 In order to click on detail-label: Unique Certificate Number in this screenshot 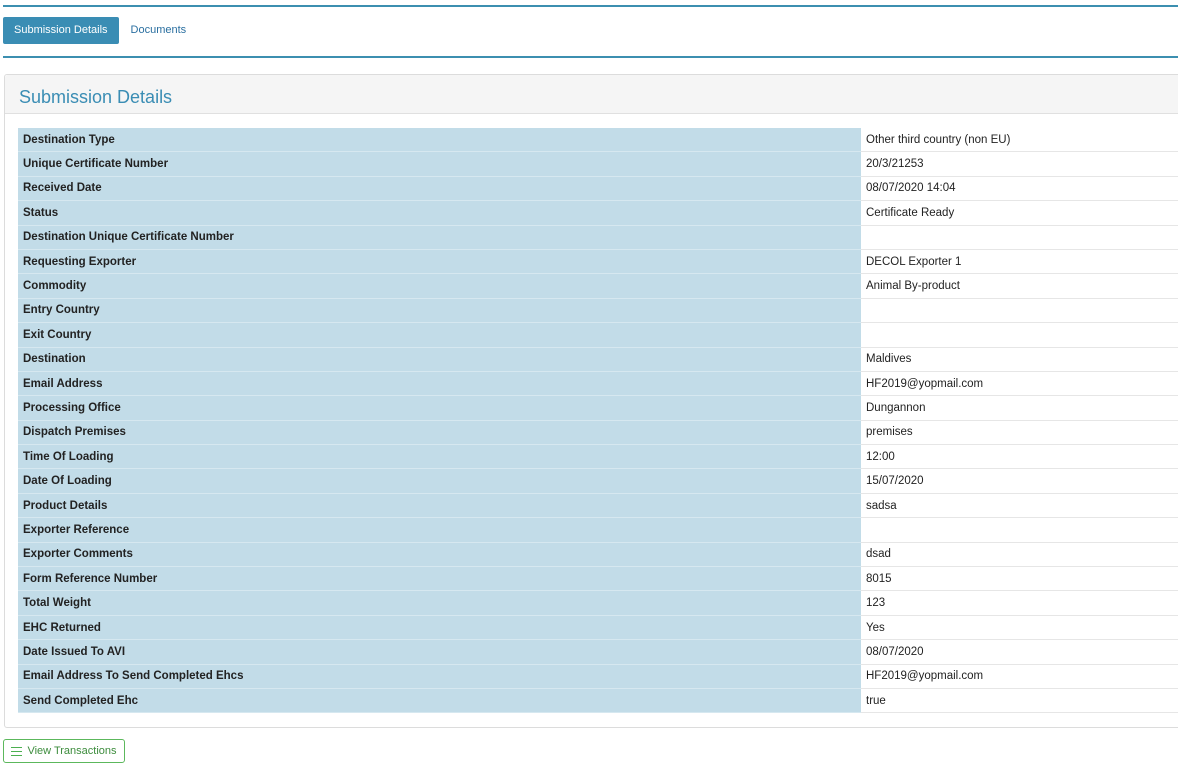, I will do `click(439, 164)`.